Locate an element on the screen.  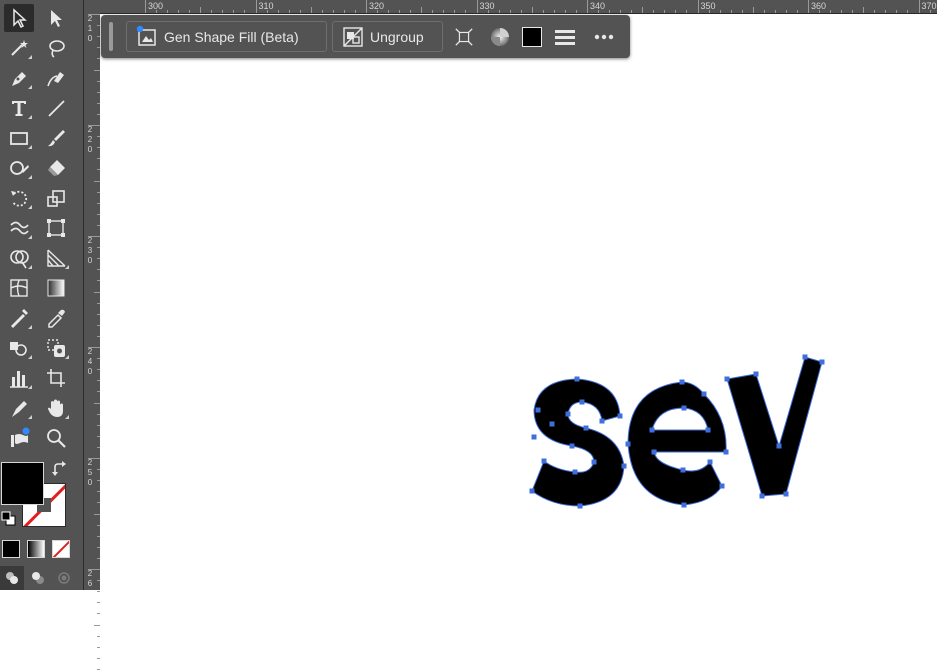
selection-tool-icon is located at coordinates (19, 18).